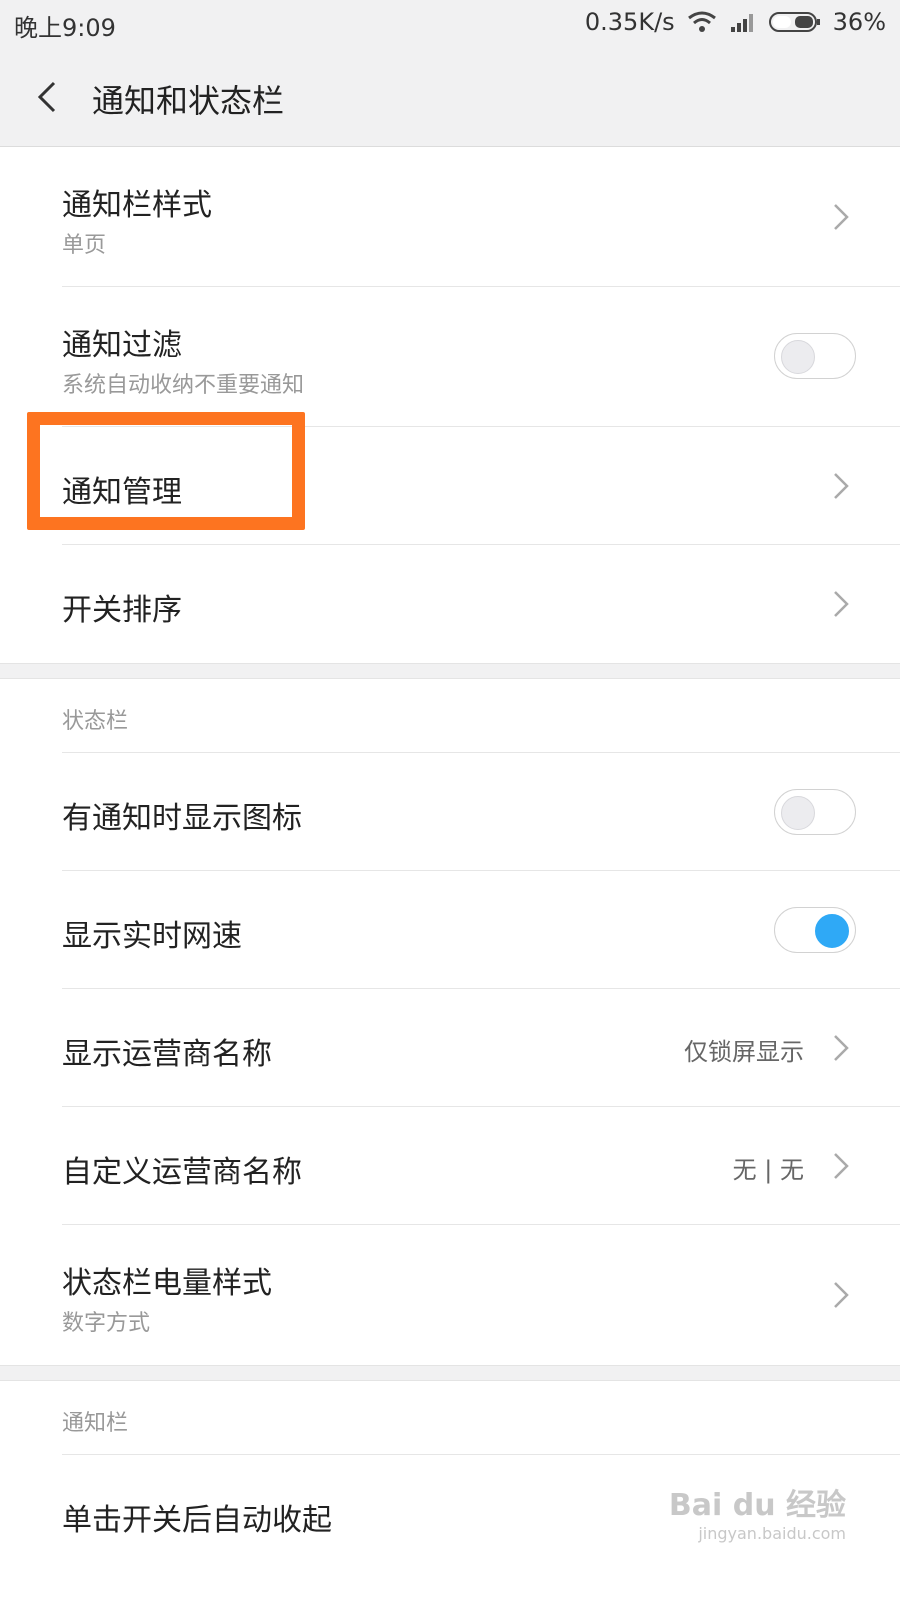  Describe the element at coordinates (757, 1505) in the screenshot. I see `watermark-text: Bai du 经验` at that location.